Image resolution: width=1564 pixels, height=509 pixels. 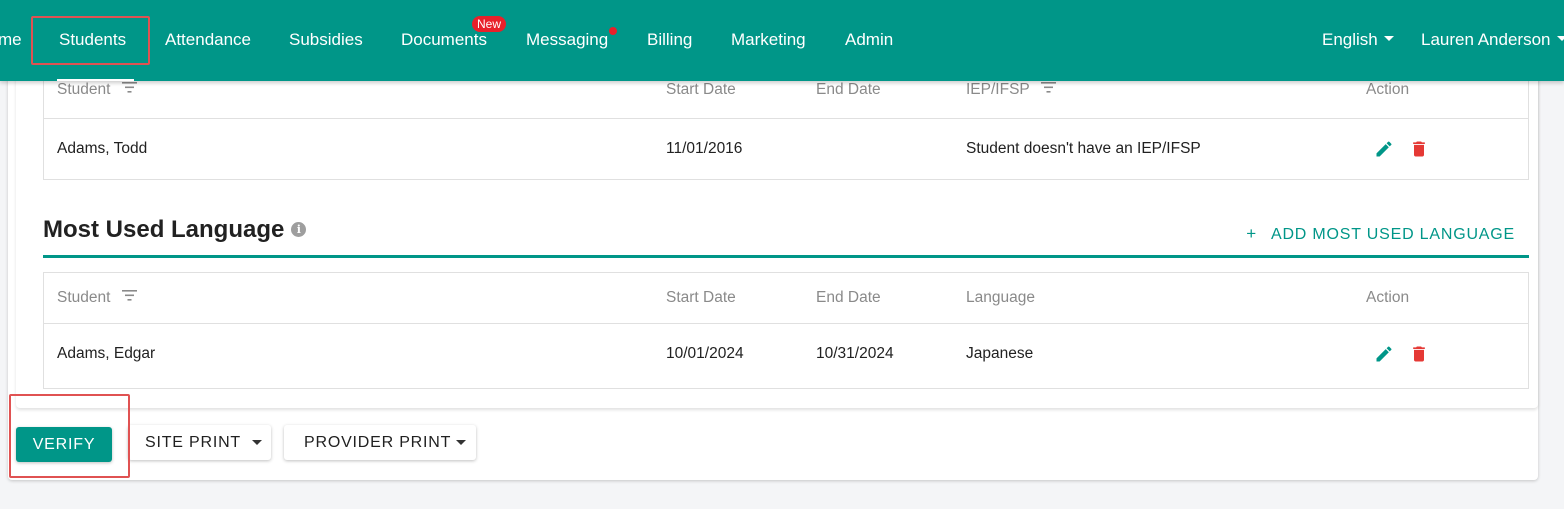 I want to click on provider-print-button: PROVIDER PRINT, so click(x=380, y=442).